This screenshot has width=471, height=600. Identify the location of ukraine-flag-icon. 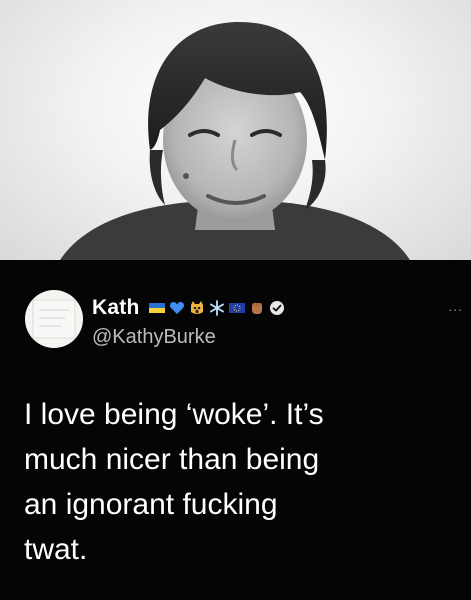
(157, 308).